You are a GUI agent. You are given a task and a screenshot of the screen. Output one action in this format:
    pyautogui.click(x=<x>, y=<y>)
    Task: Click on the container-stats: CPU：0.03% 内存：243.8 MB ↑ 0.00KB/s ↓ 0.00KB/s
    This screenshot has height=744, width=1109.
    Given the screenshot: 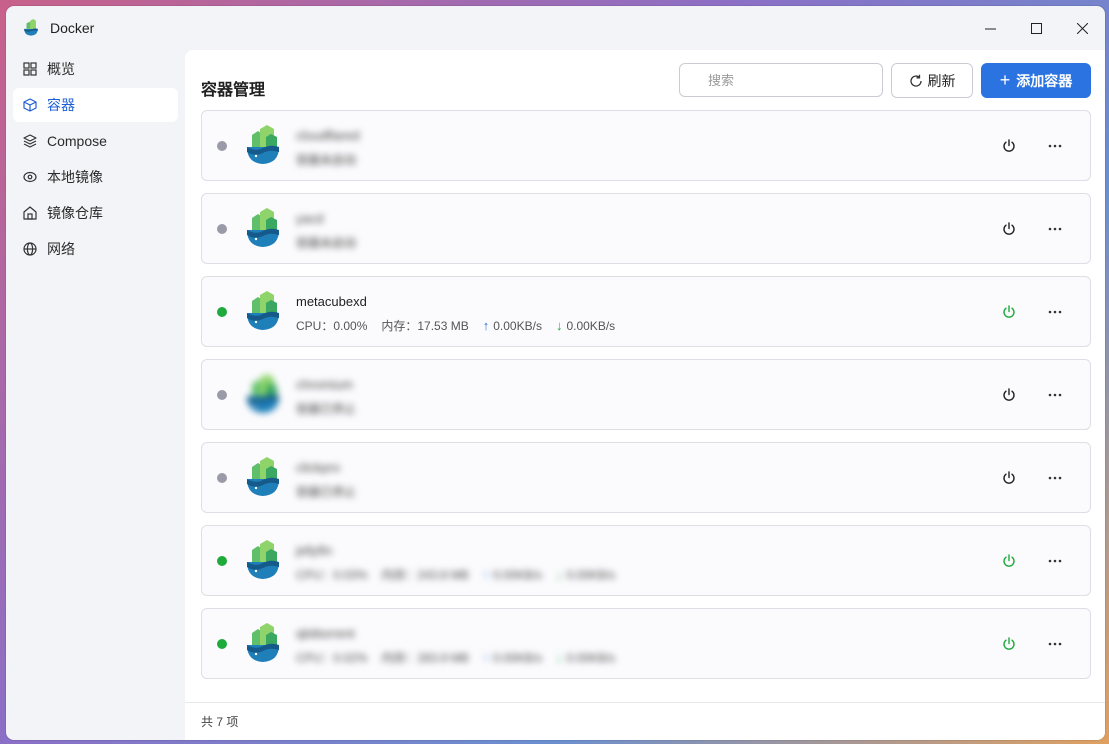 What is the action you would take?
    pyautogui.click(x=462, y=574)
    